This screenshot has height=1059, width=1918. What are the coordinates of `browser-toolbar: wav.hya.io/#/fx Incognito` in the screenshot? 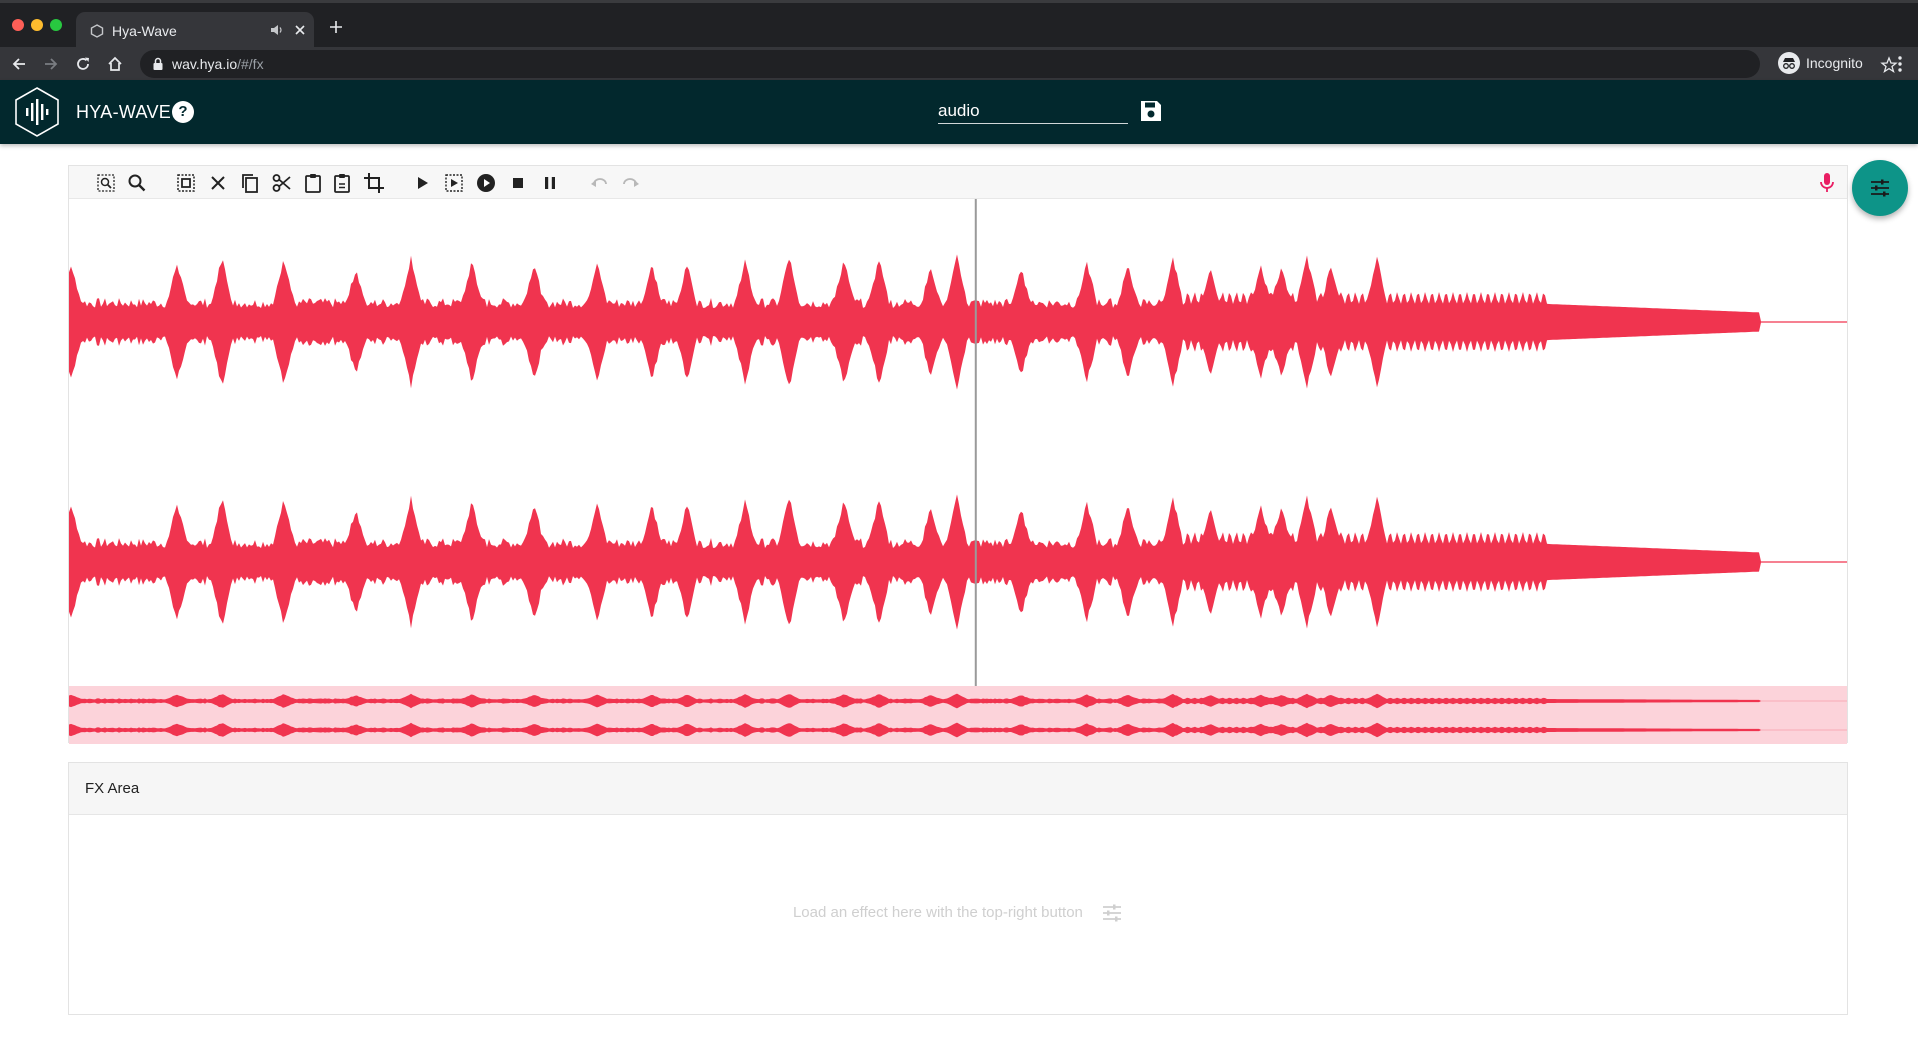 It's located at (959, 63).